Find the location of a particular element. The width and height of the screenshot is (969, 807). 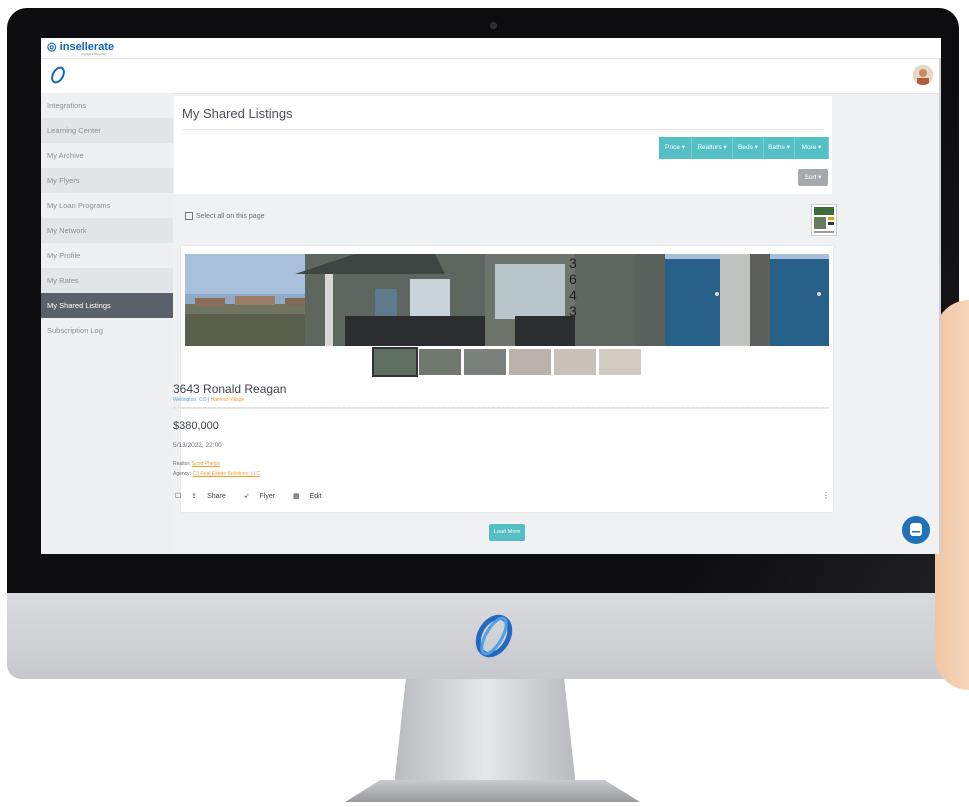

select-all: Select all on this page is located at coordinates (225, 216).